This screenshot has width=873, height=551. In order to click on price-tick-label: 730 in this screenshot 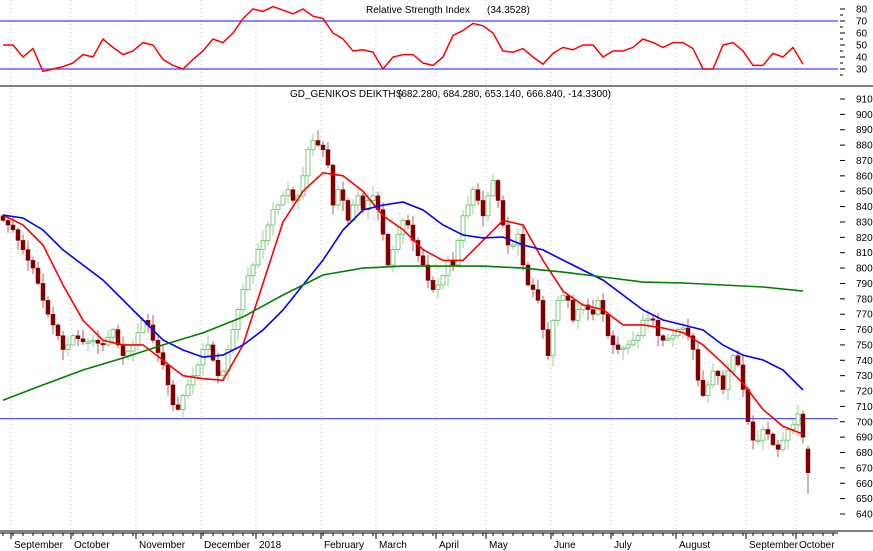, I will do `click(864, 376)`.